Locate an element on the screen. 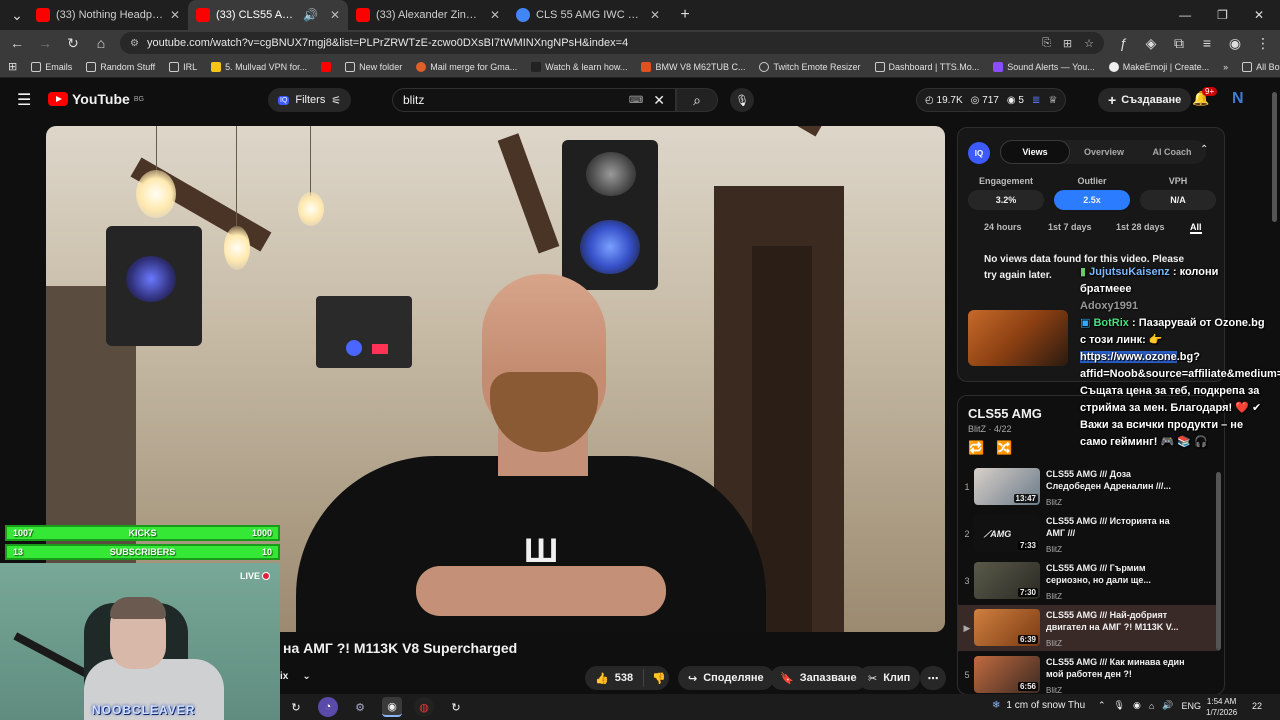 This screenshot has width=1280, height=720. filters-button: IQ Filters ⚟ is located at coordinates (310, 100).